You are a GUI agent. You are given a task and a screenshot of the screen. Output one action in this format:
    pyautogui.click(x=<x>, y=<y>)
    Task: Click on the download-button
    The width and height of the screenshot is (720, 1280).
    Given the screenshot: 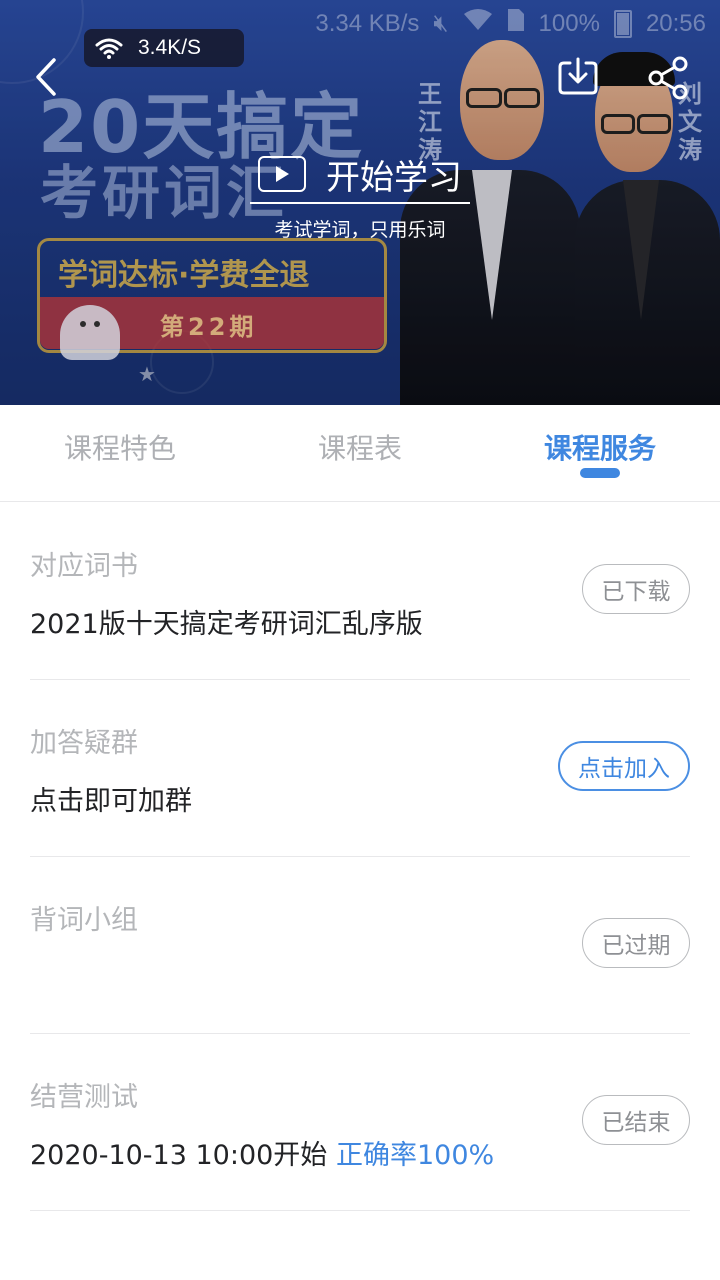 What is the action you would take?
    pyautogui.click(x=578, y=77)
    